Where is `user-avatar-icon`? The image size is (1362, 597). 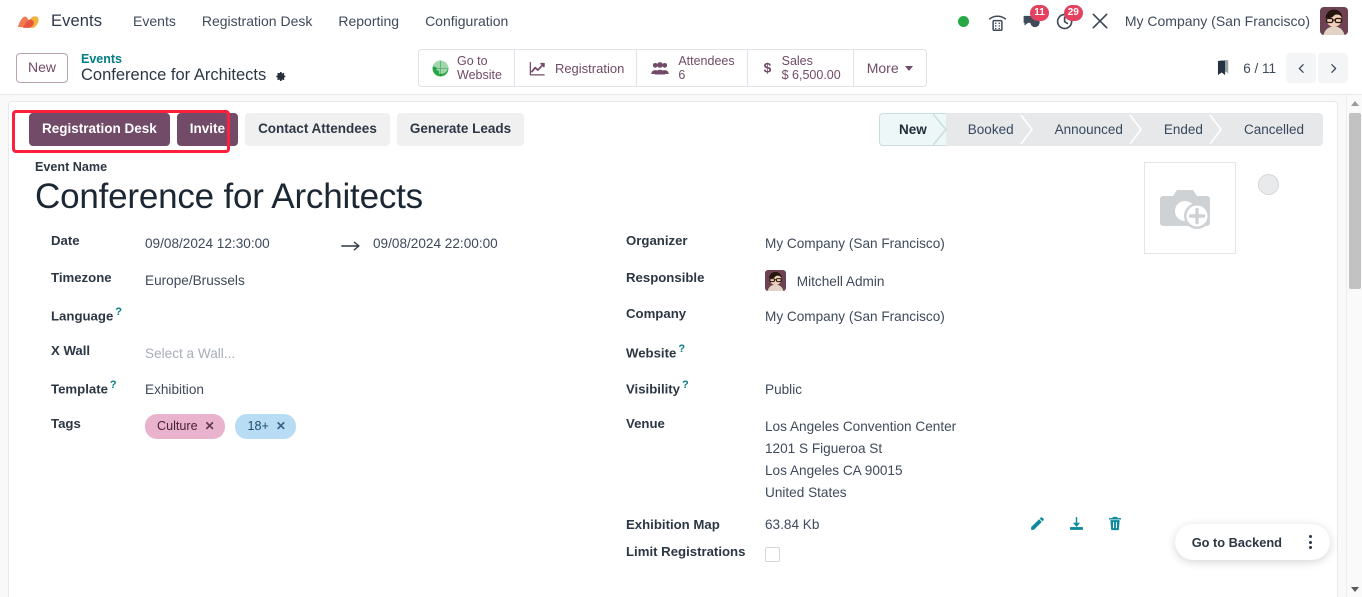 user-avatar-icon is located at coordinates (1334, 21).